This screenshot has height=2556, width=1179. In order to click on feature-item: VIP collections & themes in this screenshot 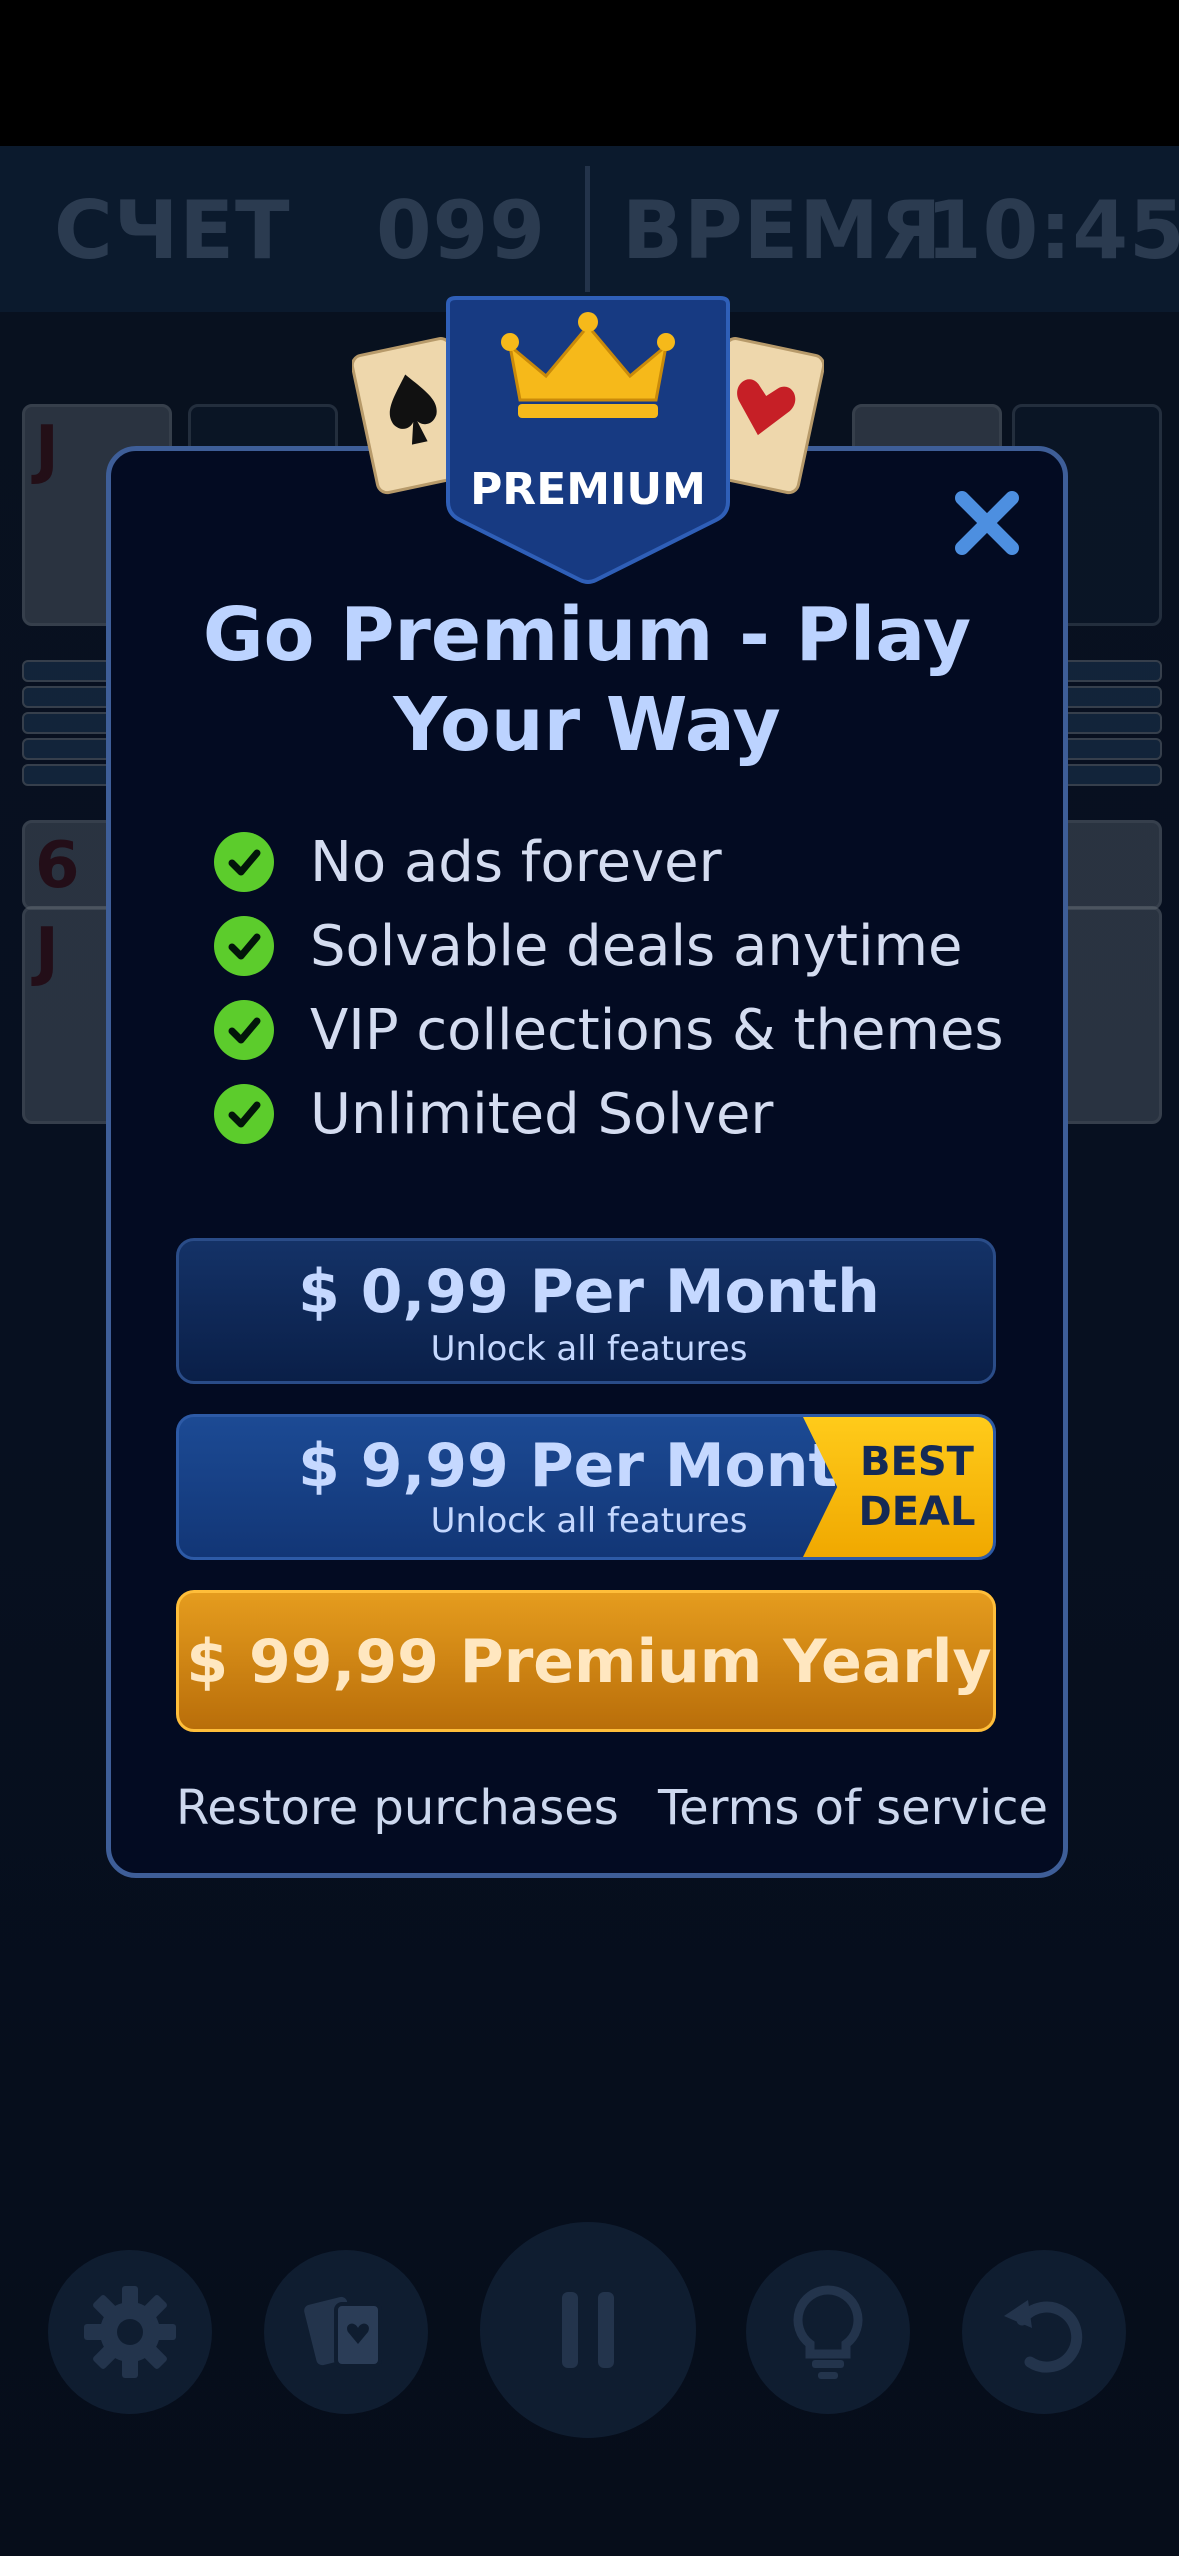, I will do `click(614, 1030)`.